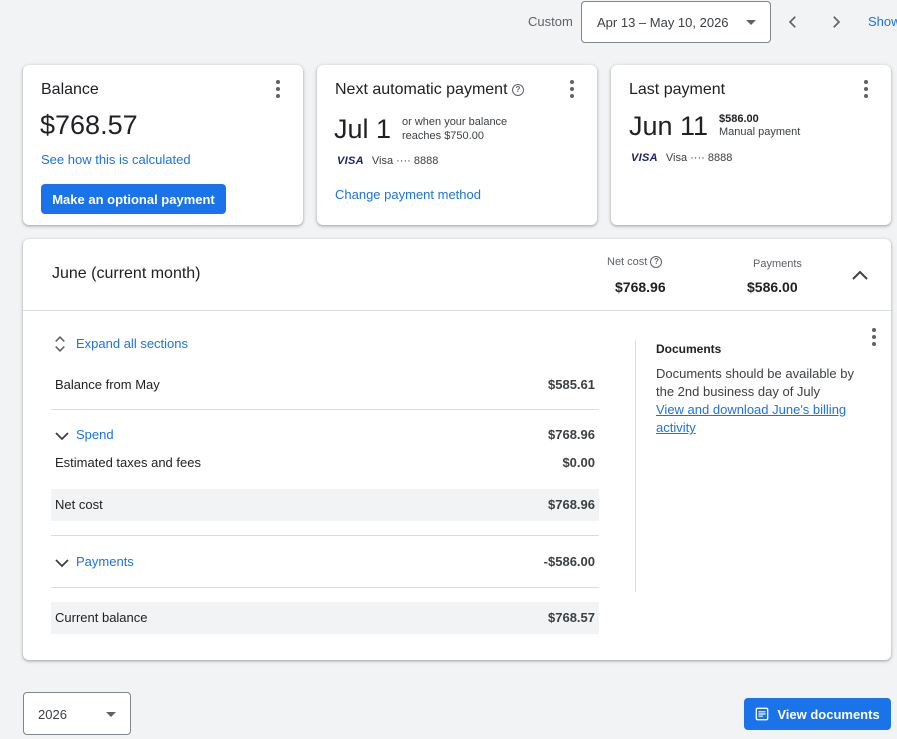 Image resolution: width=897 pixels, height=739 pixels. Describe the element at coordinates (572, 89) in the screenshot. I see `next-payment-more-menu` at that location.